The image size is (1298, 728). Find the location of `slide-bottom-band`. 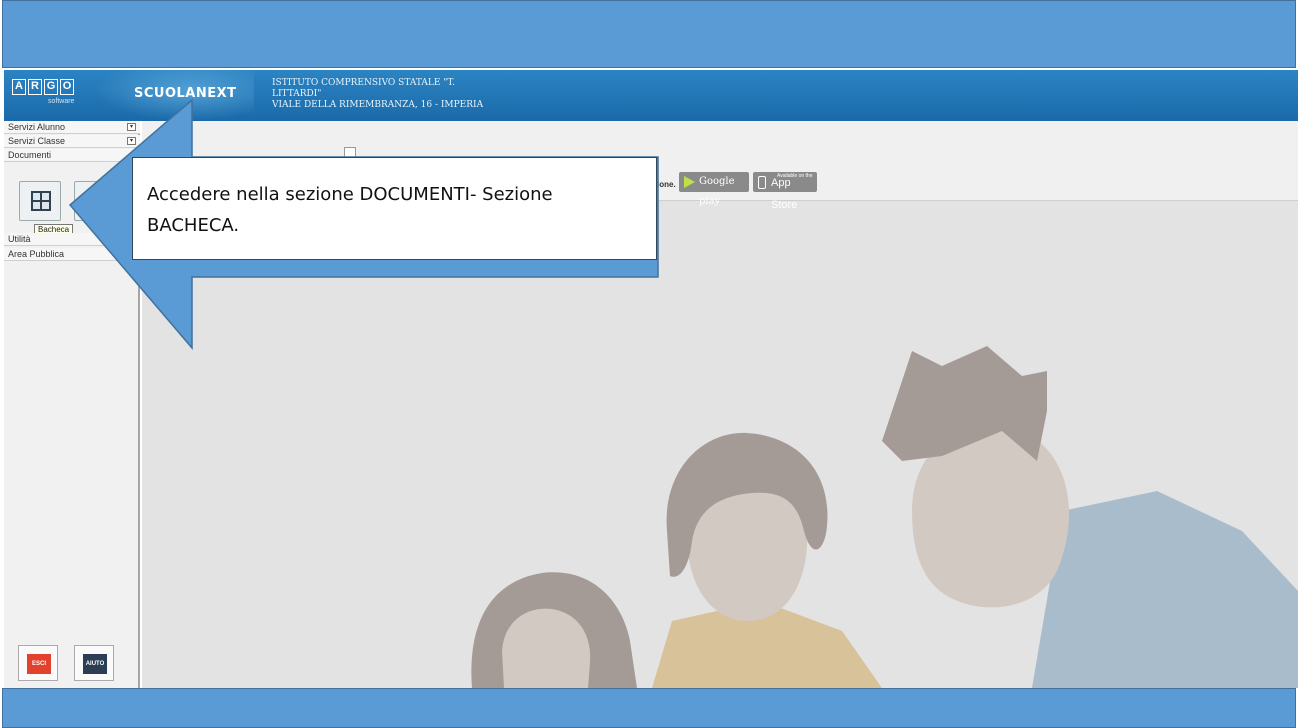

slide-bottom-band is located at coordinates (649, 708).